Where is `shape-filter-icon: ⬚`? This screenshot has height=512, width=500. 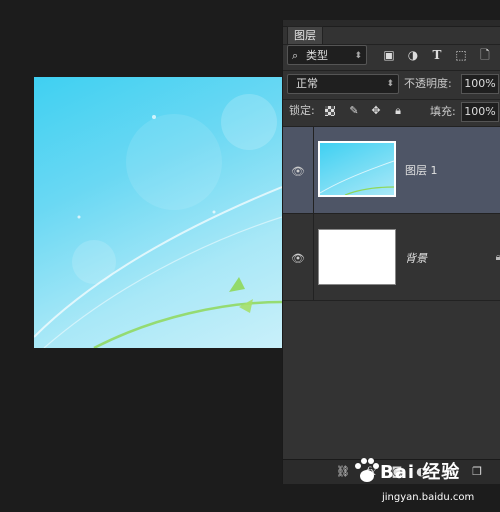
shape-filter-icon: ⬚ is located at coordinates (461, 55).